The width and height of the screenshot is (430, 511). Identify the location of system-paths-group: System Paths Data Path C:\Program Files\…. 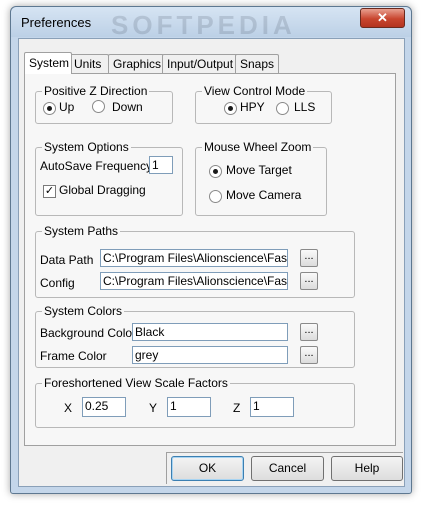
(195, 261).